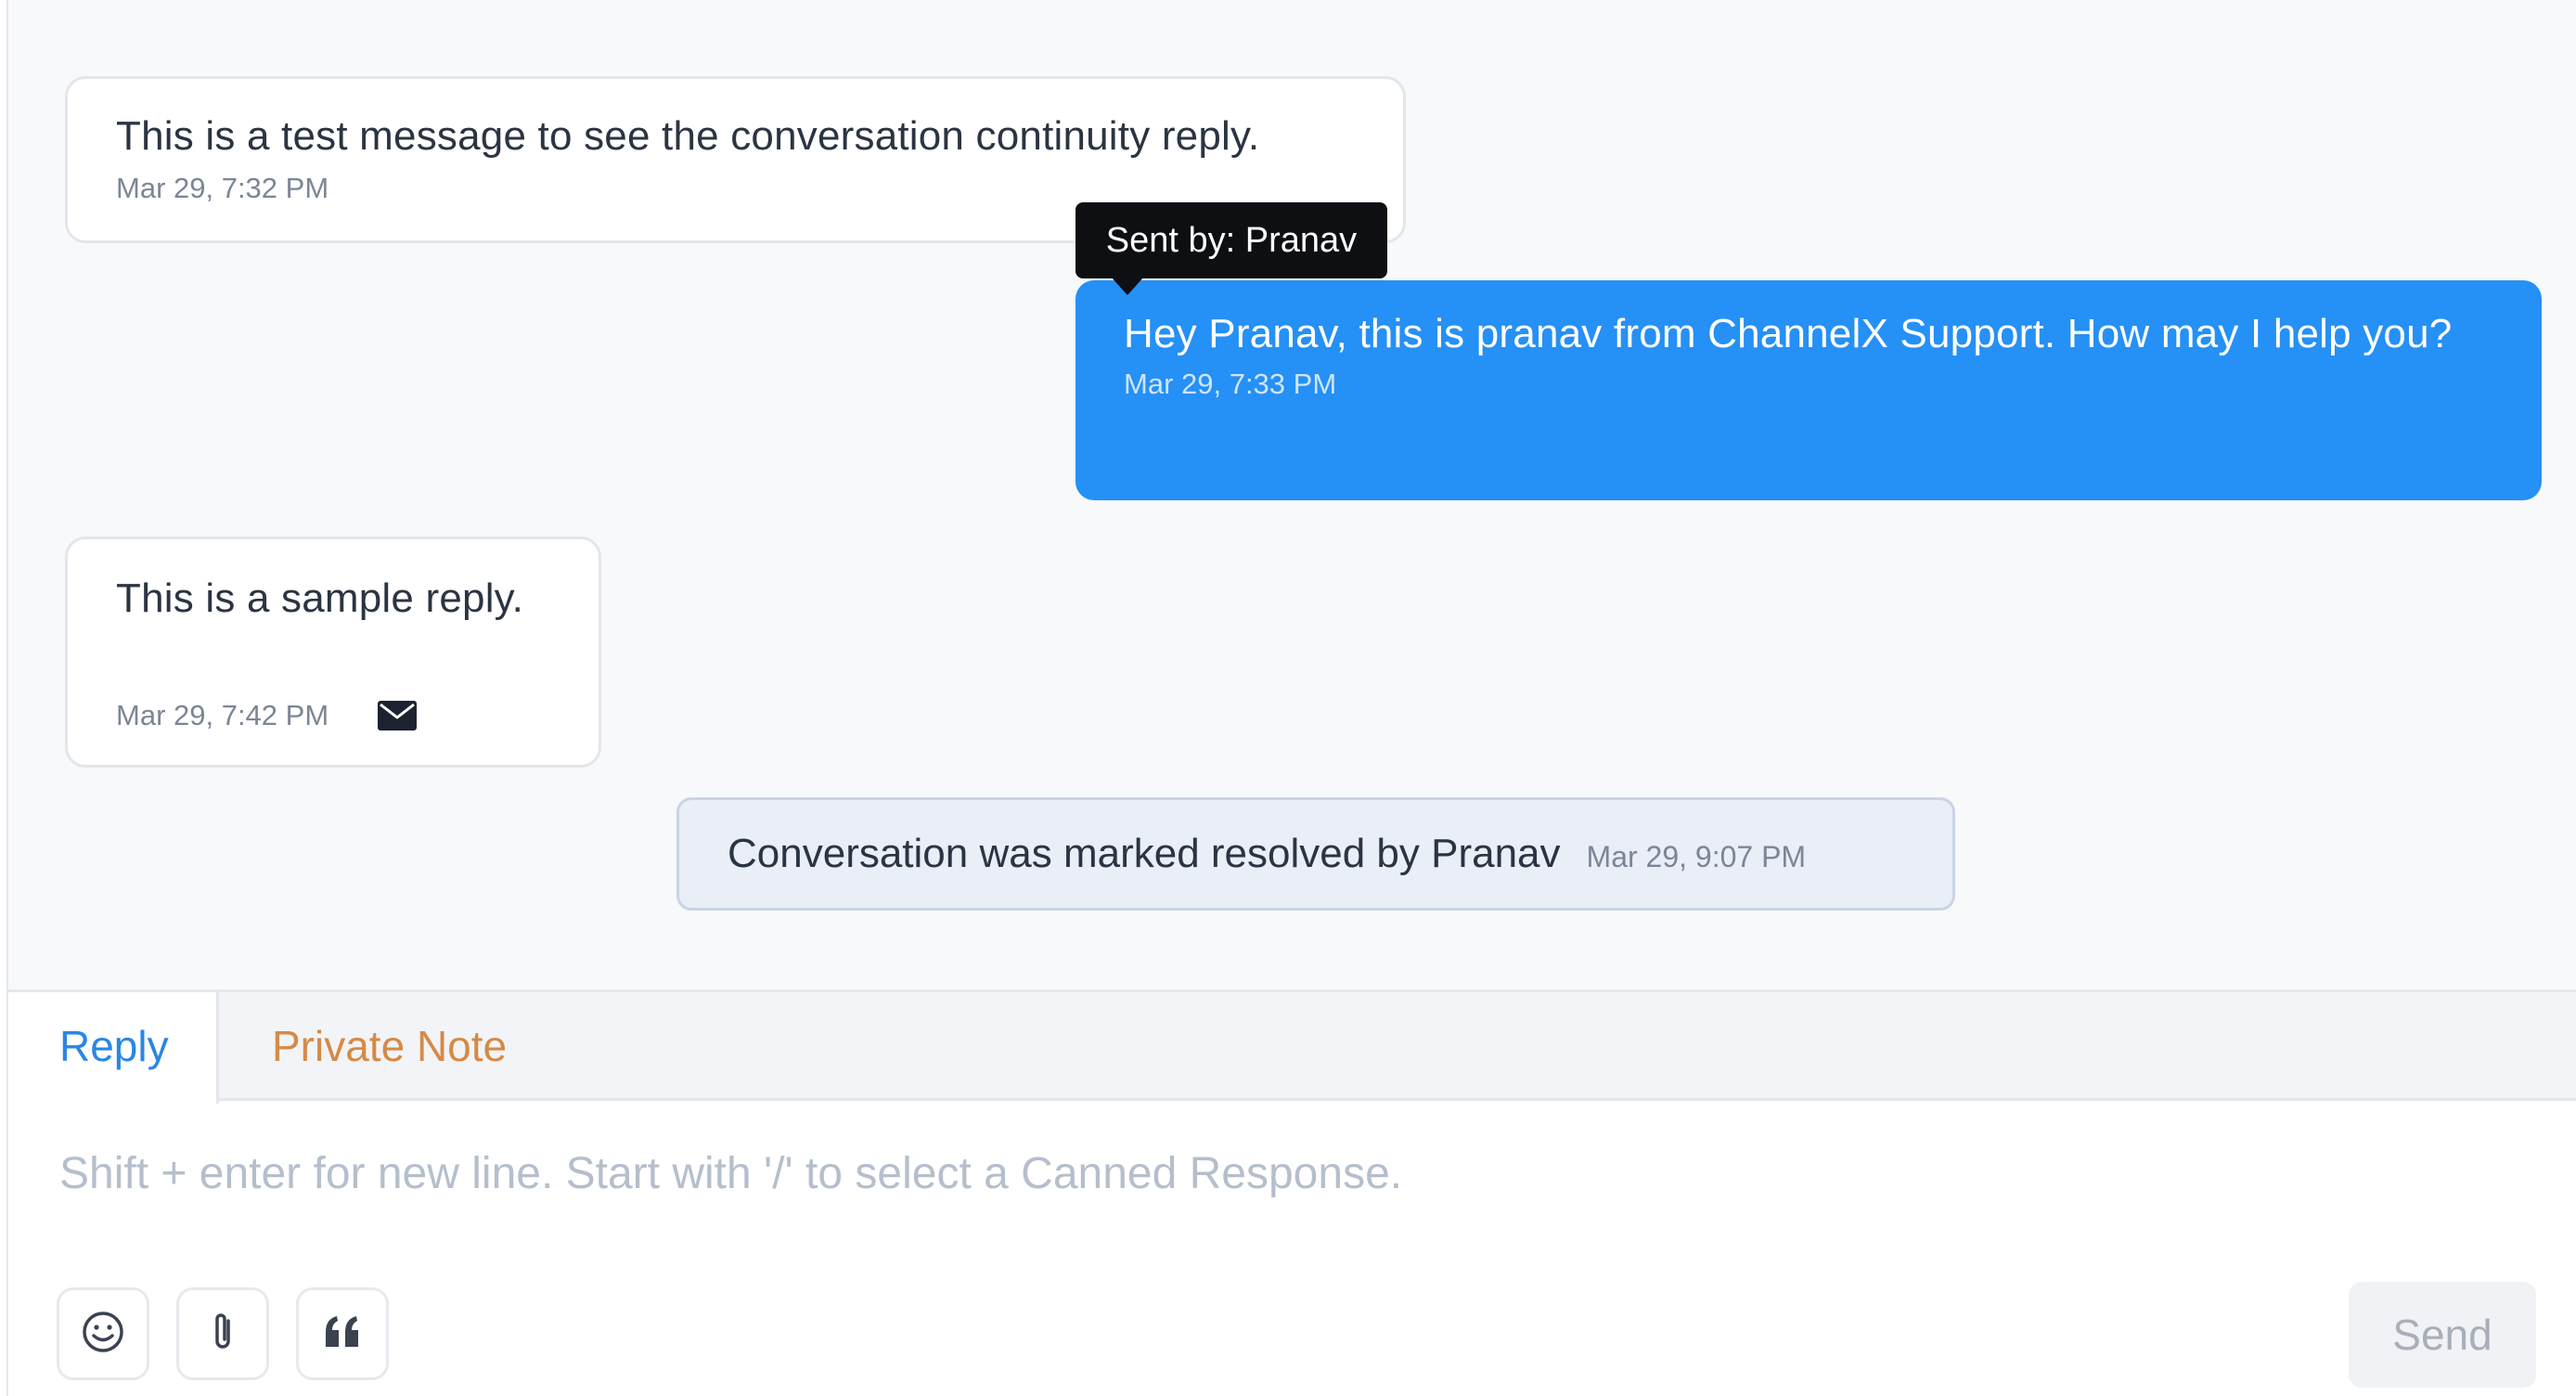 The image size is (2576, 1396). I want to click on message-text: This is a sample reply., so click(320, 598).